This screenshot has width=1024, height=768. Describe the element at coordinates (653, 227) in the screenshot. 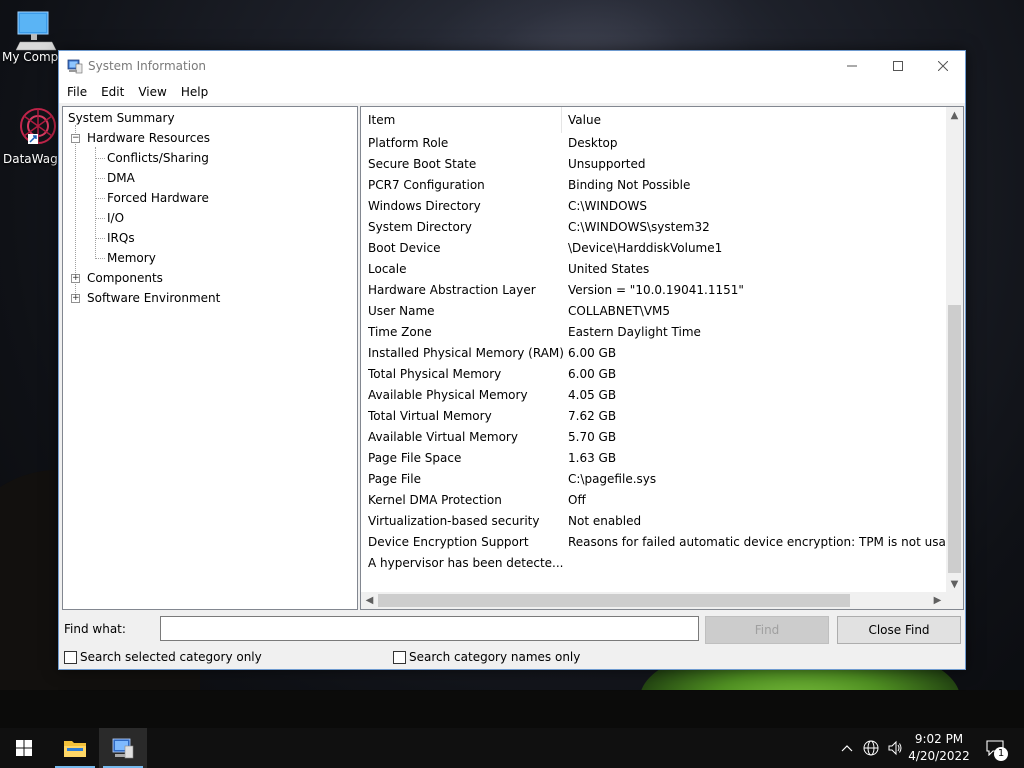

I see `table-row: System Directory C:\WINDOWS\system32` at that location.